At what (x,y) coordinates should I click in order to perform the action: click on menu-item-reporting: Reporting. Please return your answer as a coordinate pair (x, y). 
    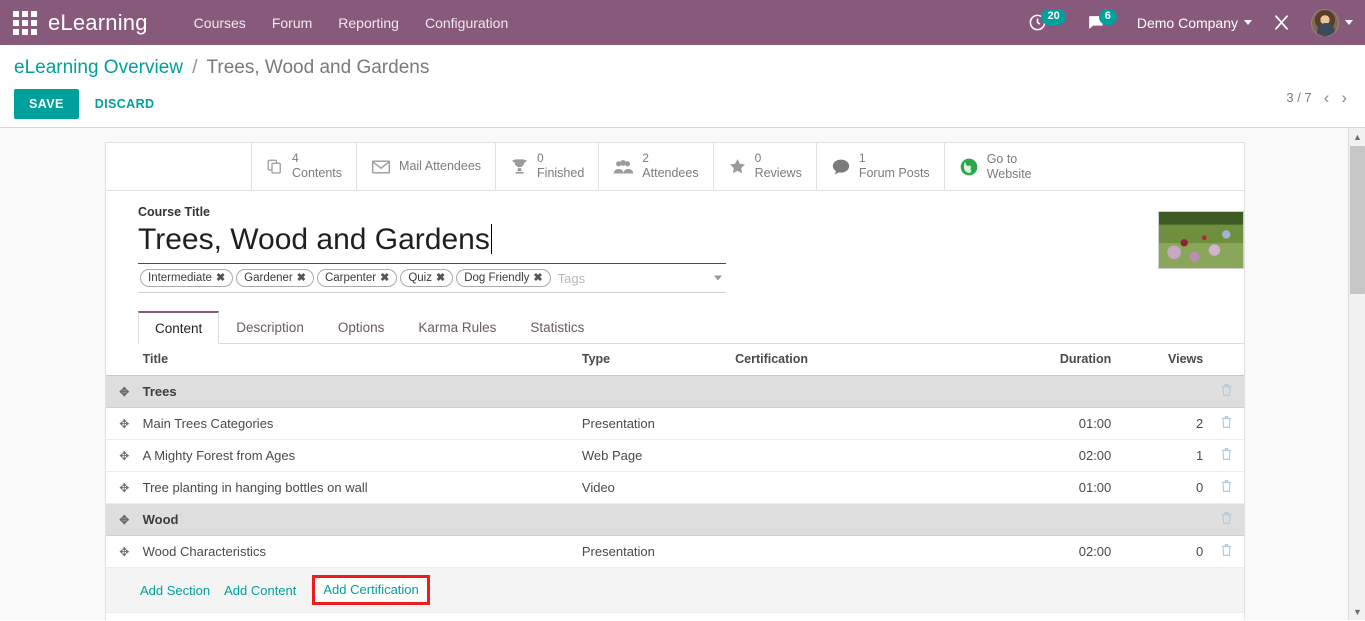
    Looking at the image, I should click on (368, 23).